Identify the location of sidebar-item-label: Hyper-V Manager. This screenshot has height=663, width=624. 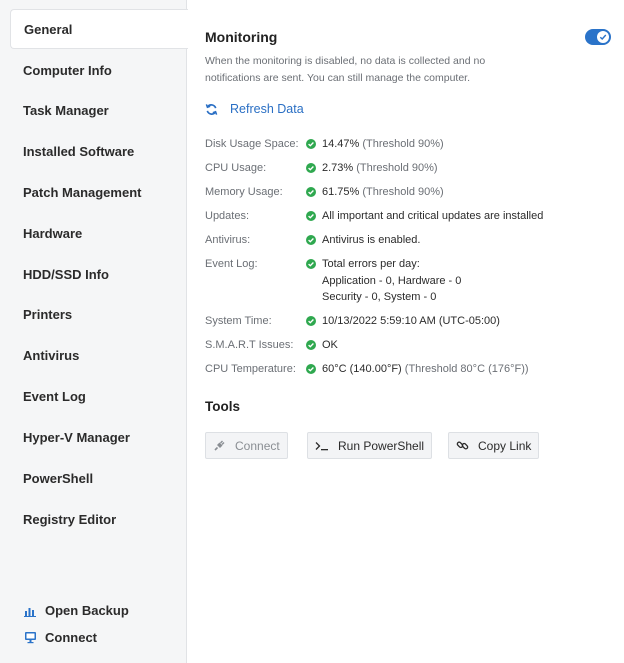
(76, 437).